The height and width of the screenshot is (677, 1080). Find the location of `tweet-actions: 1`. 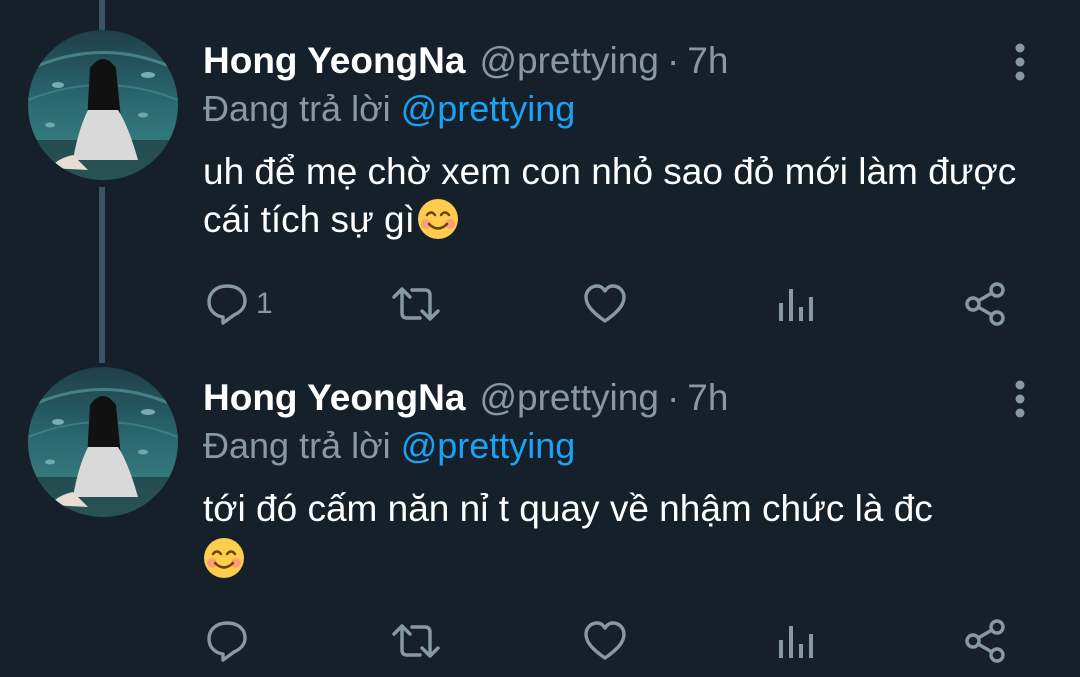

tweet-actions: 1 is located at coordinates (540, 304).